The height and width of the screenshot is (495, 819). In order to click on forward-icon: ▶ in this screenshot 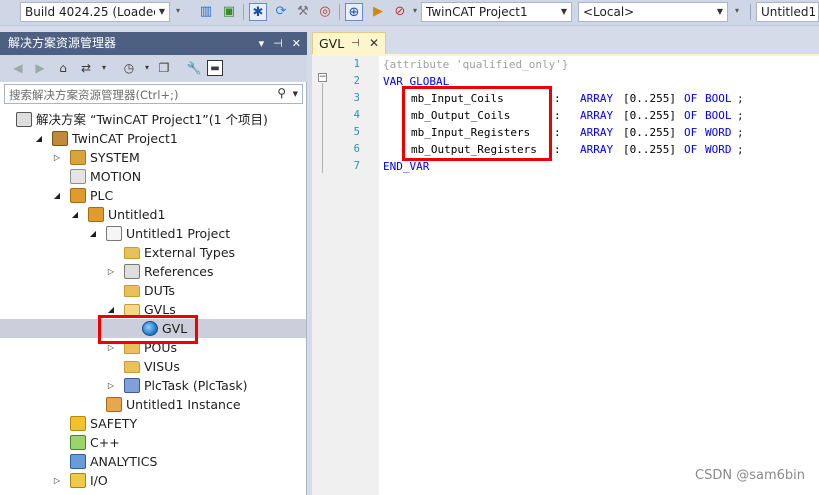, I will do `click(40, 68)`.